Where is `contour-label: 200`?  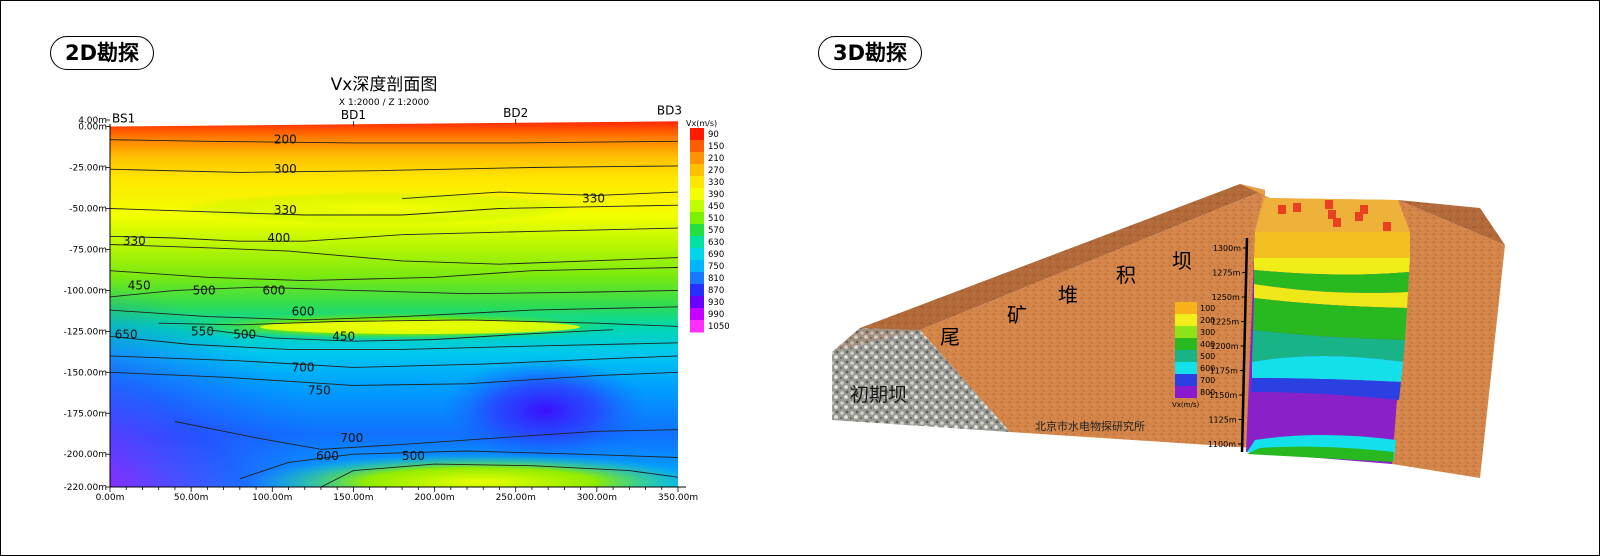
contour-label: 200 is located at coordinates (285, 140).